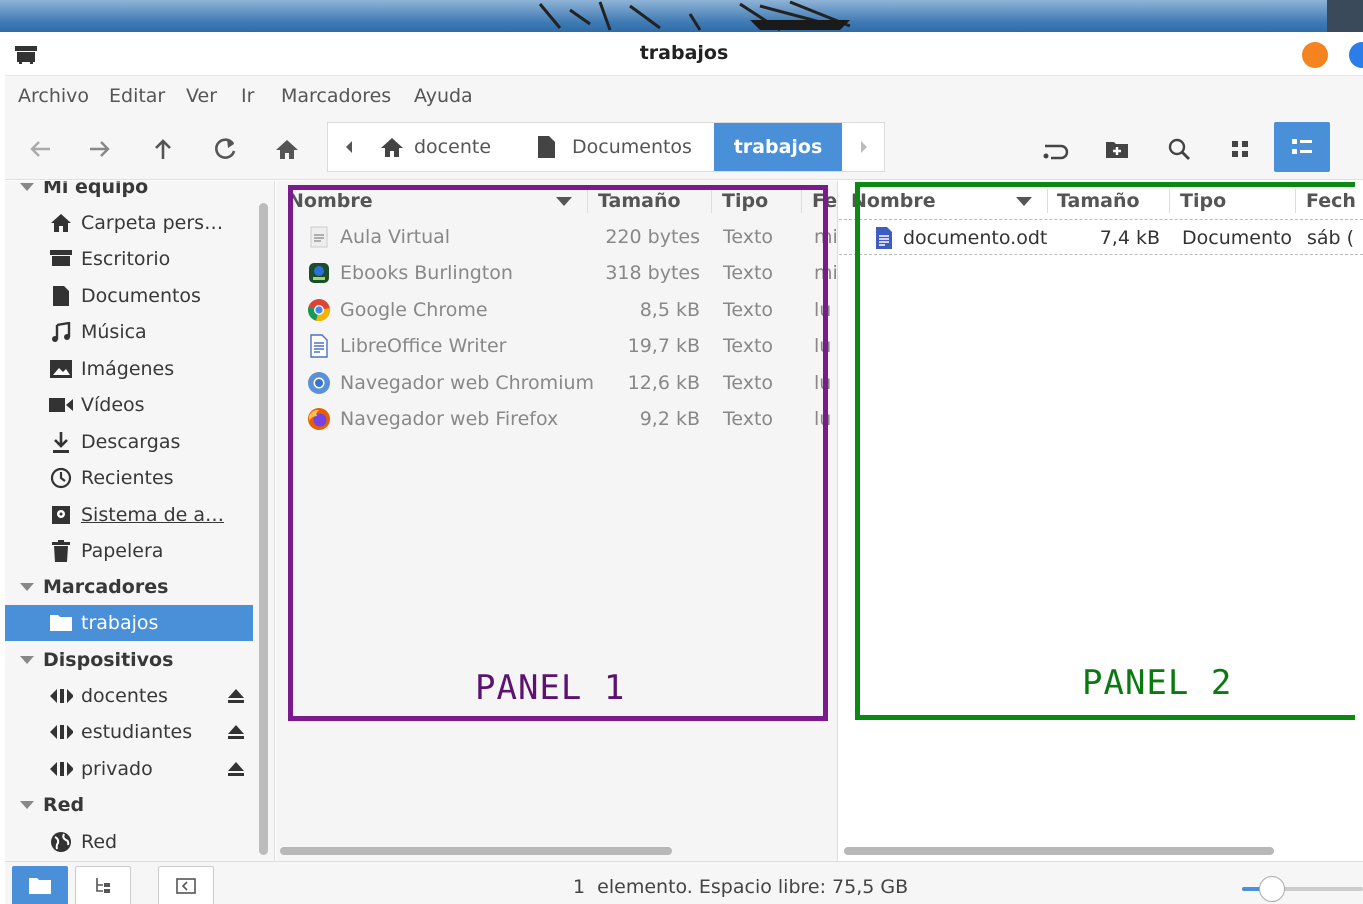 This screenshot has height=904, width=1363. I want to click on tree-sidebar-button, so click(103, 885).